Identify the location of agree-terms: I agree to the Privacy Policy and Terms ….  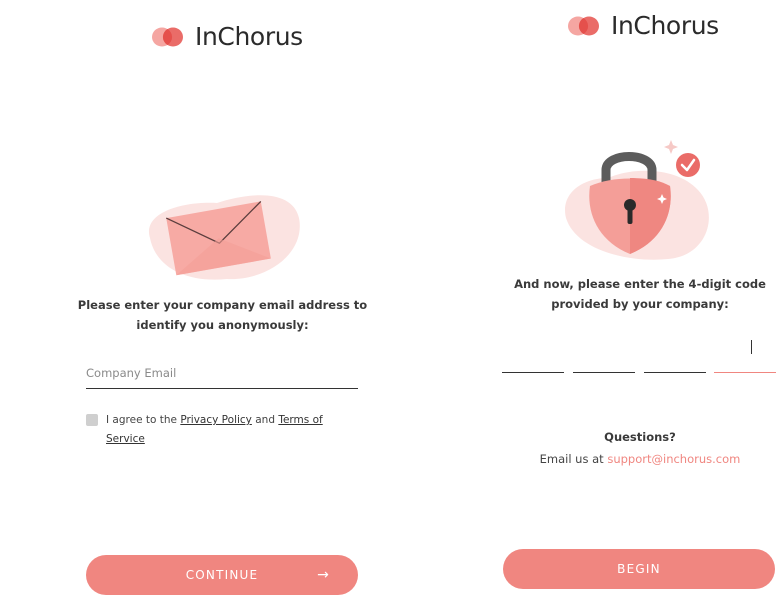
(221, 430).